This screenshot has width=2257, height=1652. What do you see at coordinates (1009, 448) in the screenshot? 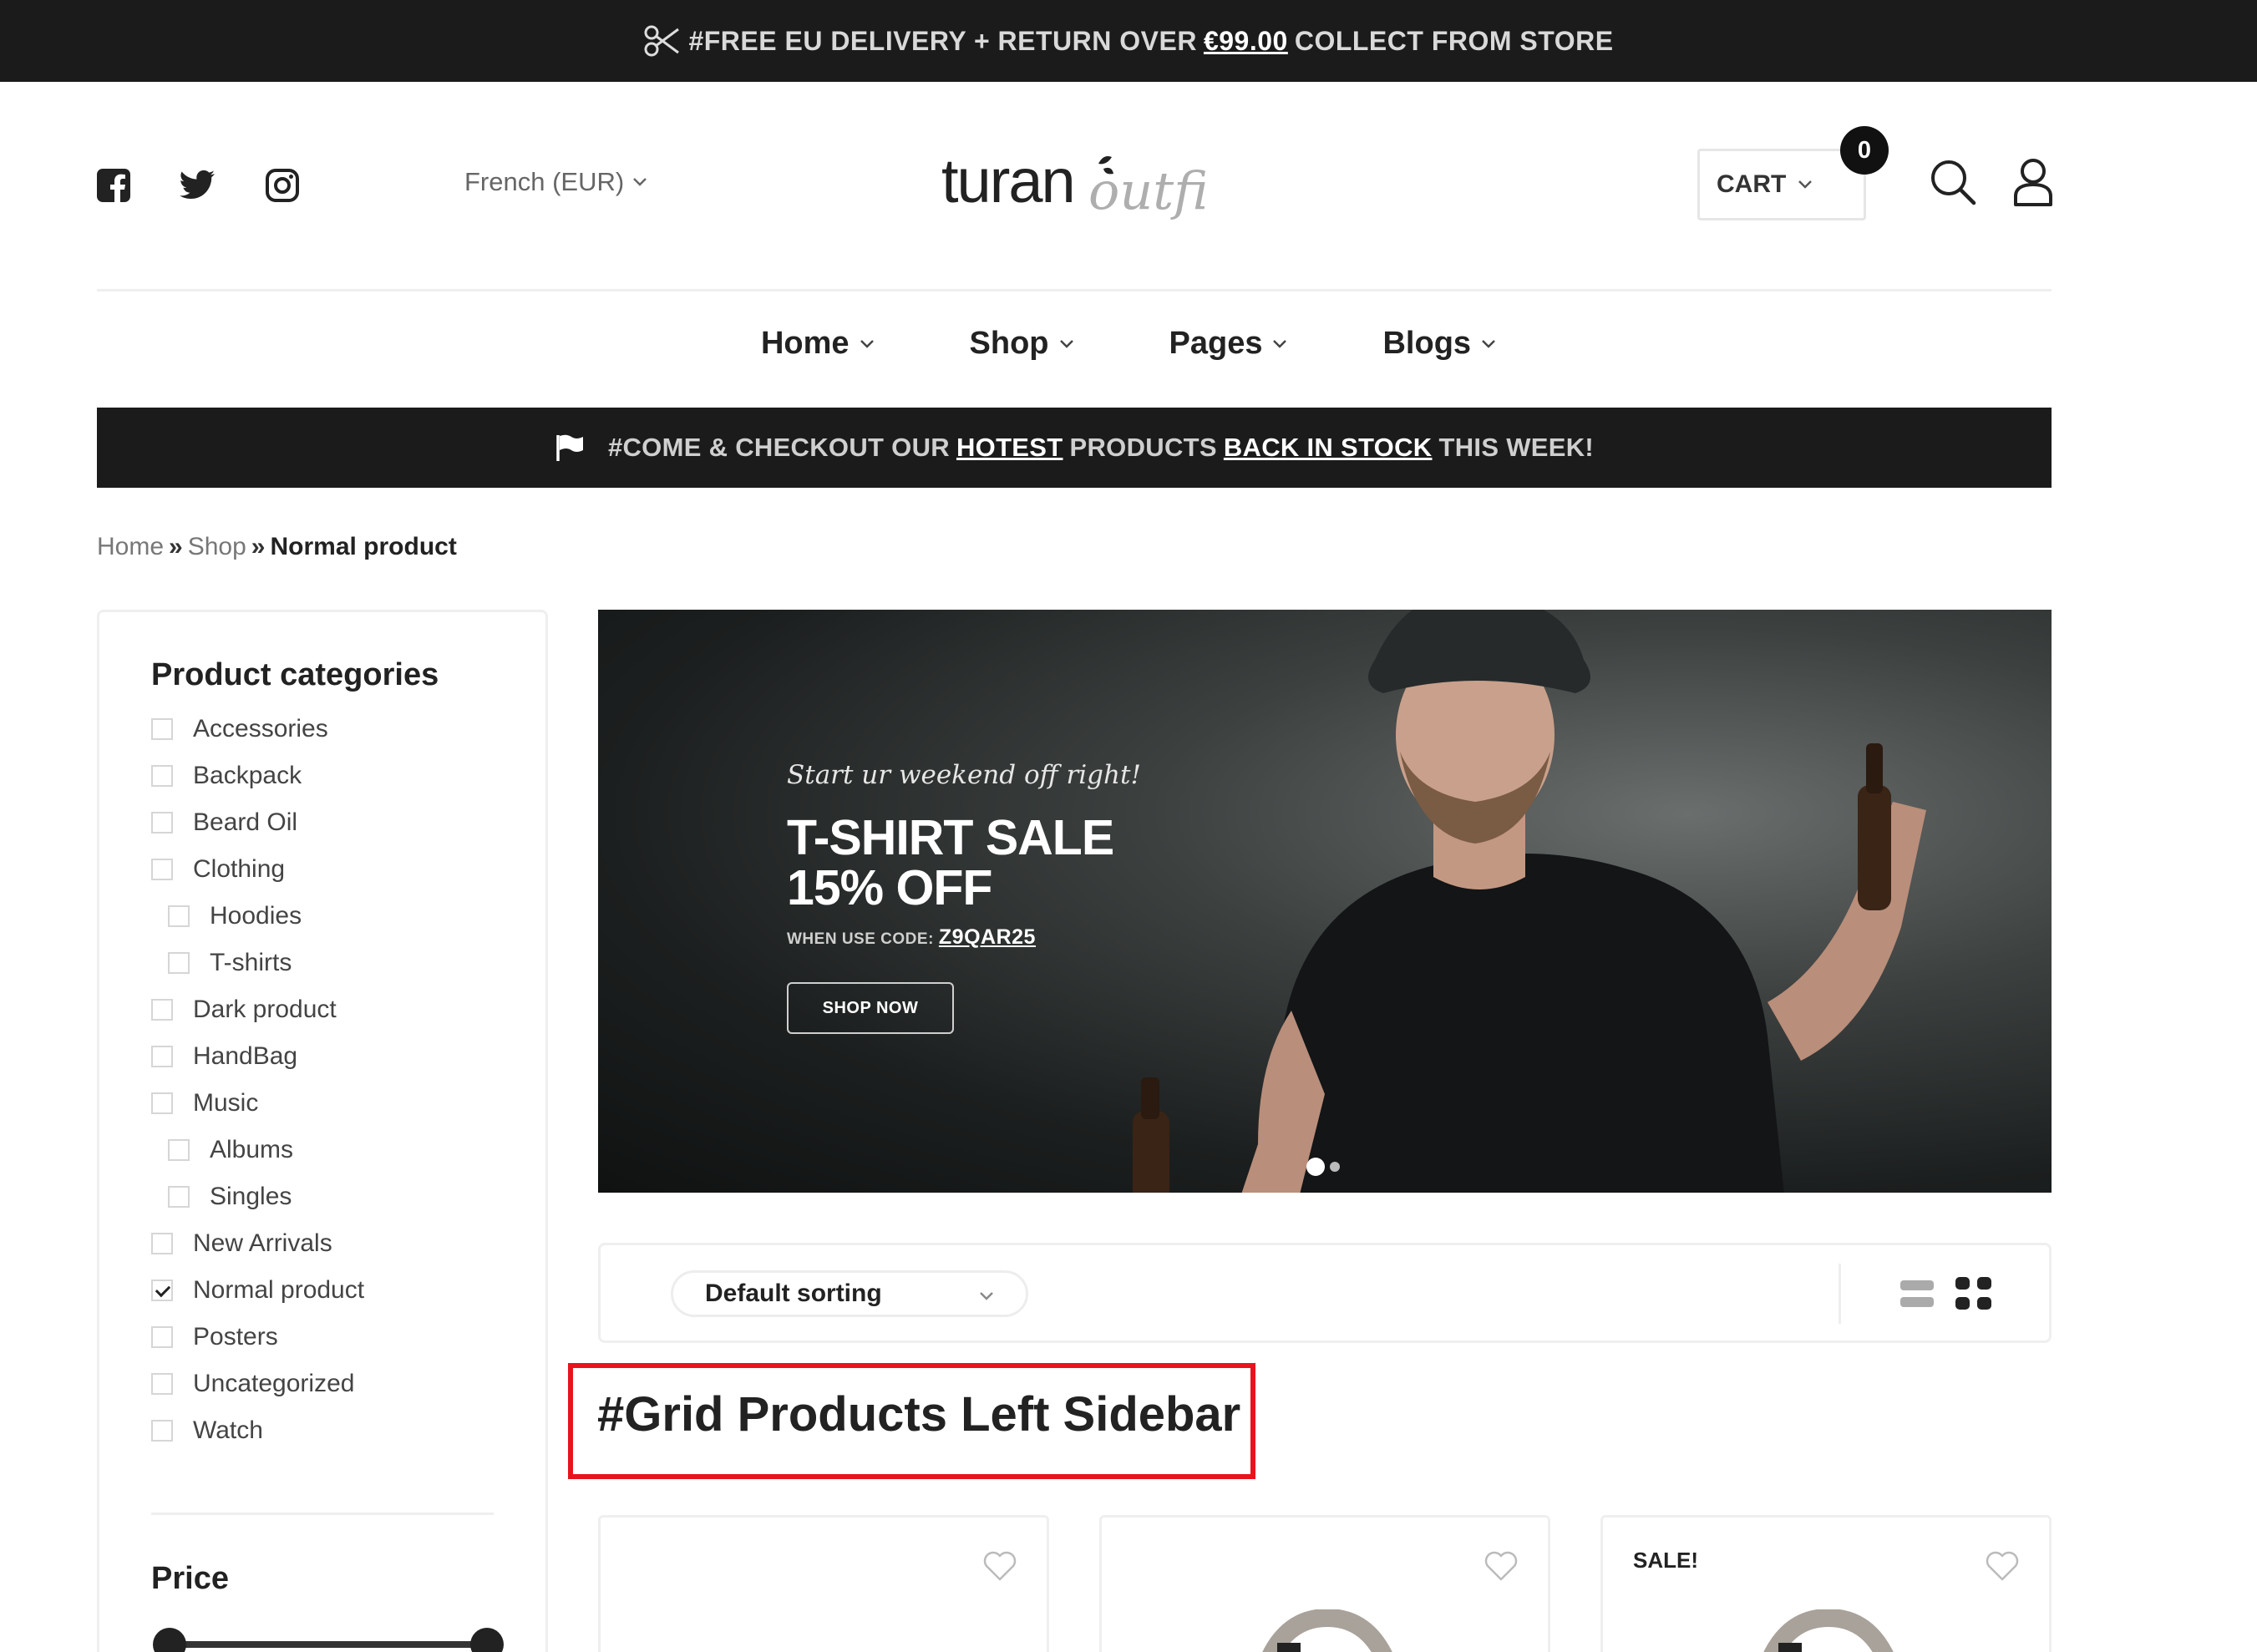
I see `hotest-link: HOTEST` at bounding box center [1009, 448].